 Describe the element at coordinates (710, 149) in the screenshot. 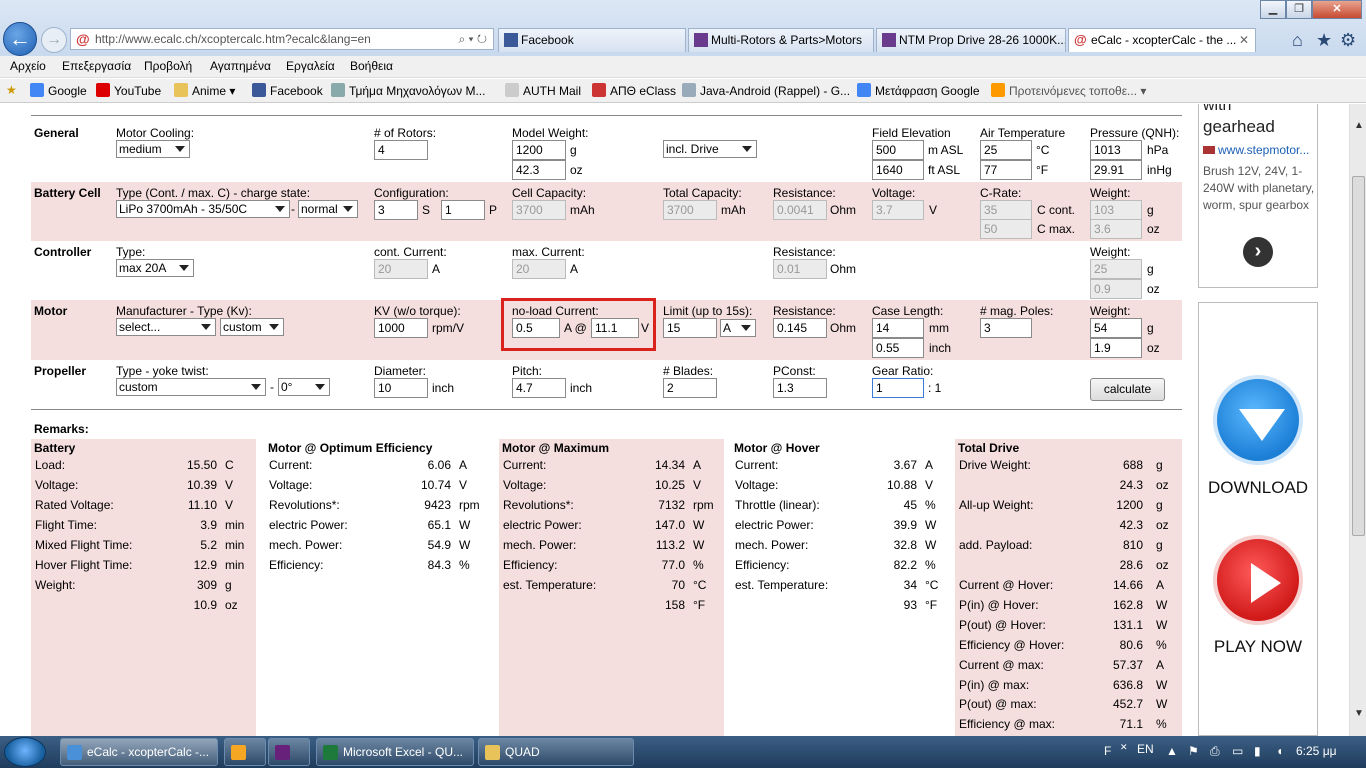

I see `weight-mode-select: incl. Drive` at that location.